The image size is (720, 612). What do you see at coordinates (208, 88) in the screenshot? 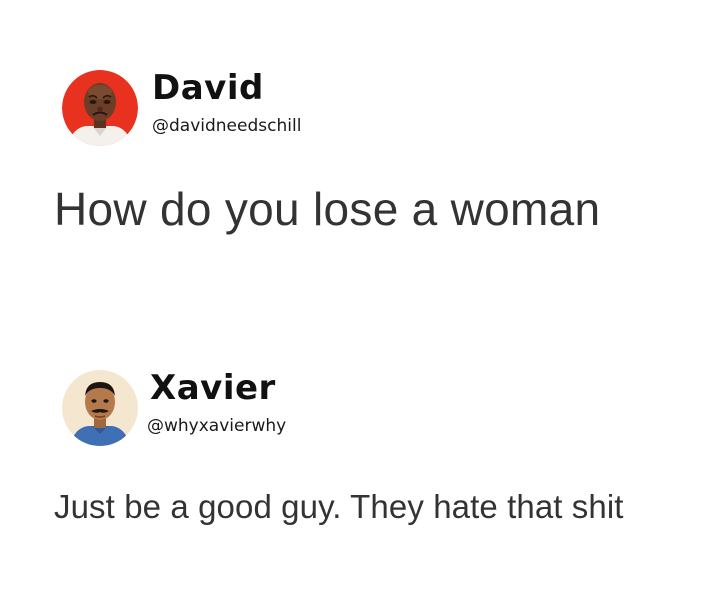
I see `display-name: David` at bounding box center [208, 88].